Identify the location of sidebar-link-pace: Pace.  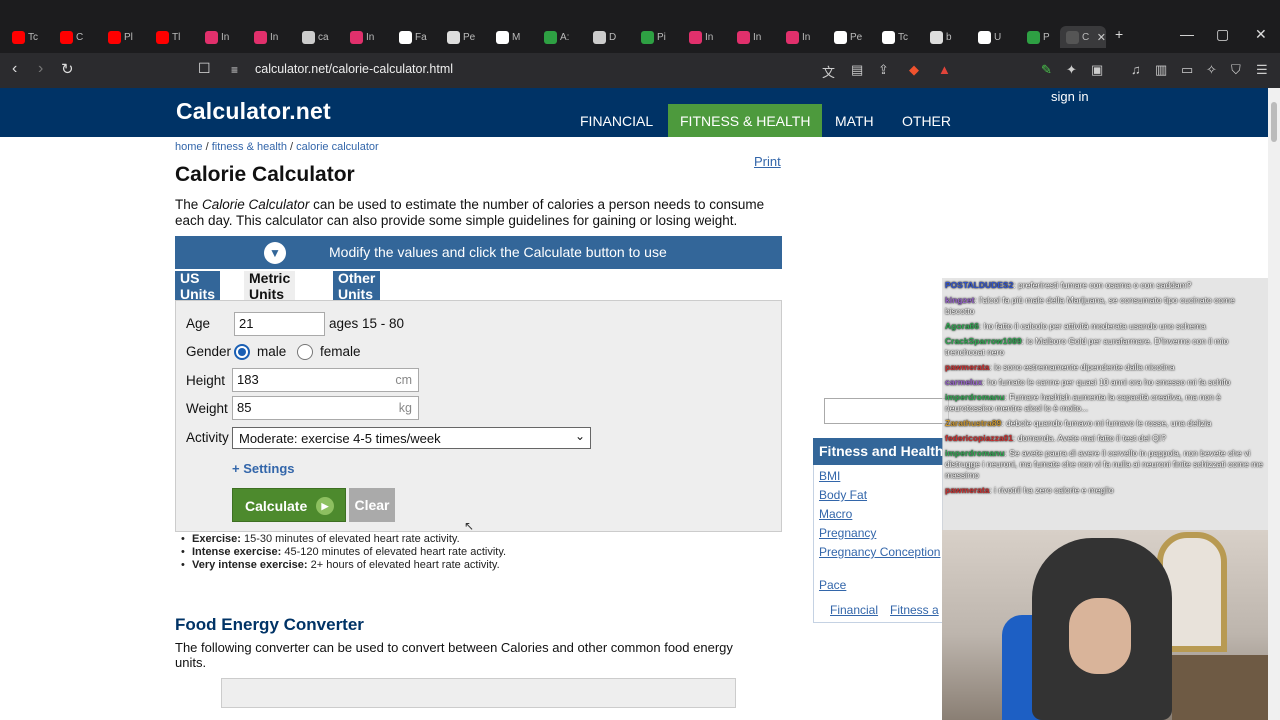
(832, 585).